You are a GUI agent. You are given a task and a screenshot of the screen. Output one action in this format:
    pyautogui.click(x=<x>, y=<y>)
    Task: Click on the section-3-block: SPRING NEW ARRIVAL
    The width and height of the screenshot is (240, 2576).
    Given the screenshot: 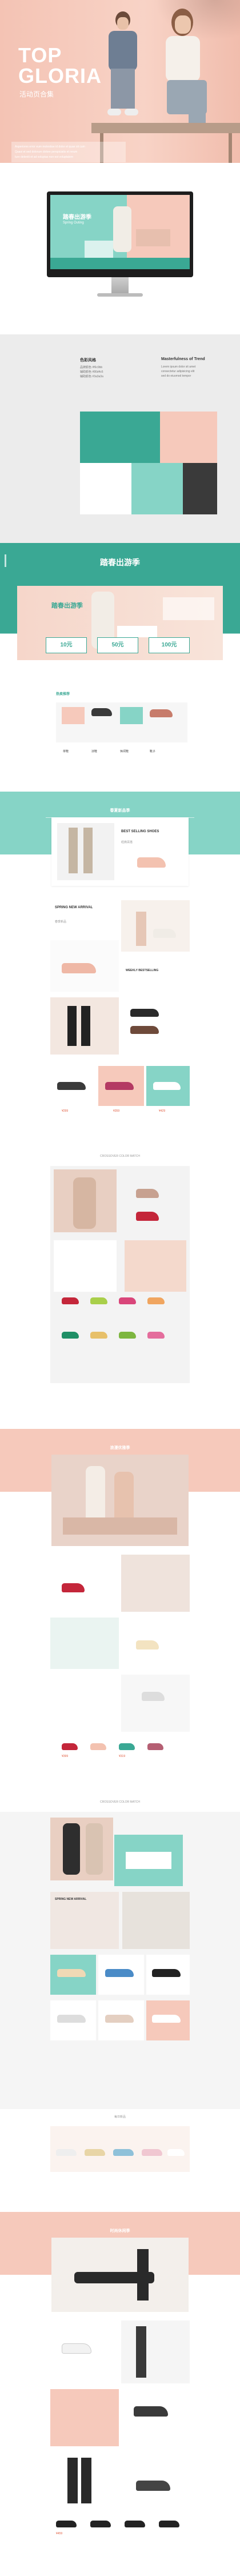 What is the action you would take?
    pyautogui.click(x=120, y=1961)
    